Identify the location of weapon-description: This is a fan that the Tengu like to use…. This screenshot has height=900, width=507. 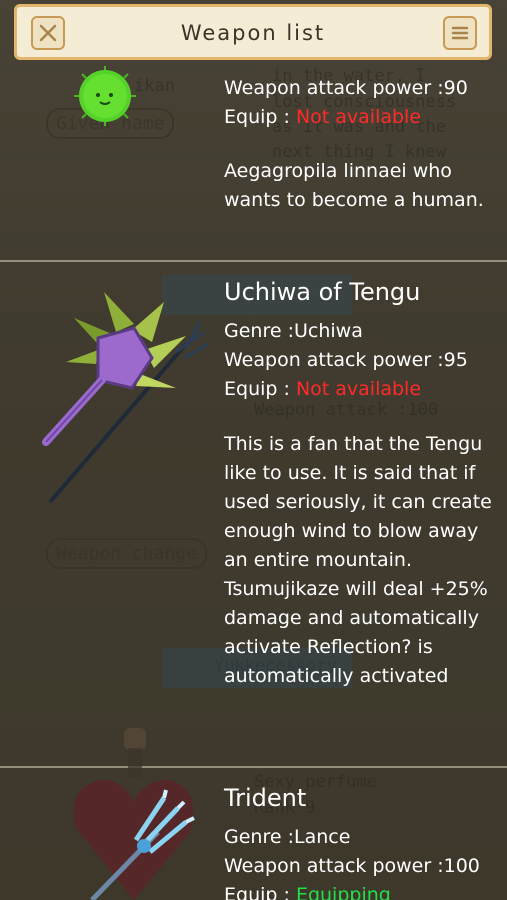
(358, 560).